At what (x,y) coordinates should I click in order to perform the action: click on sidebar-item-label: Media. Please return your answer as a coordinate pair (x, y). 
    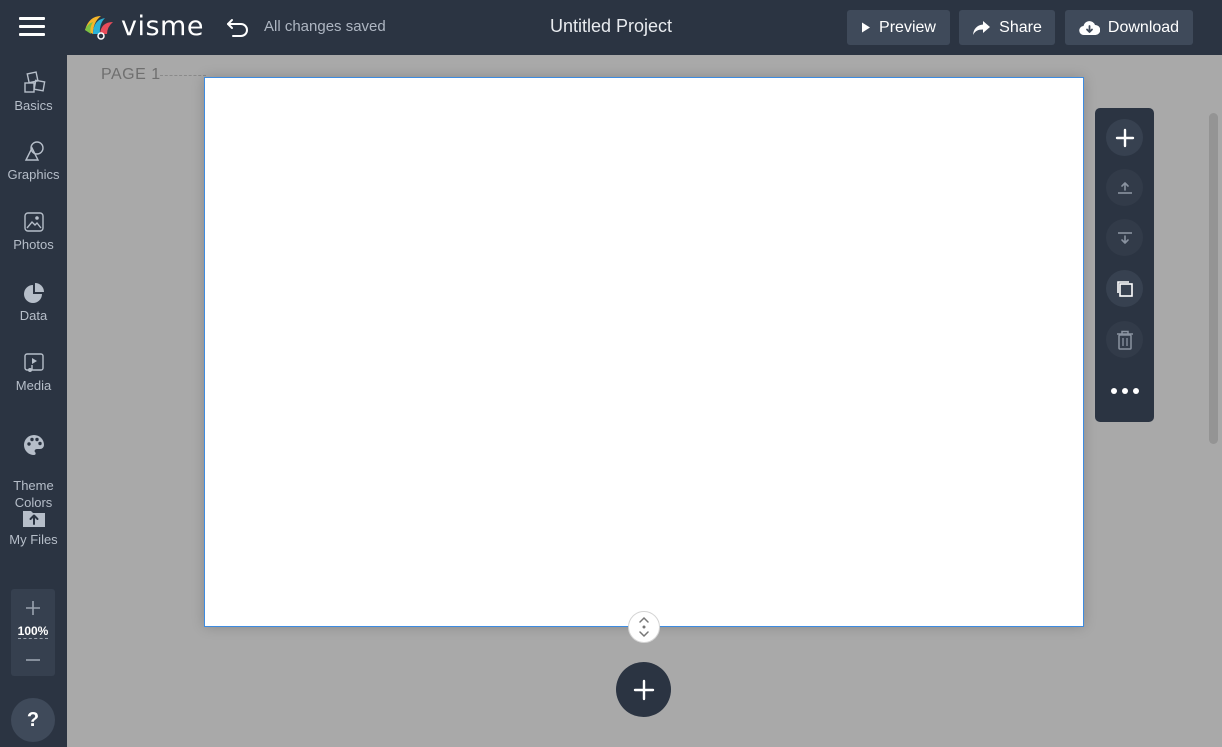
    Looking at the image, I should click on (33, 385).